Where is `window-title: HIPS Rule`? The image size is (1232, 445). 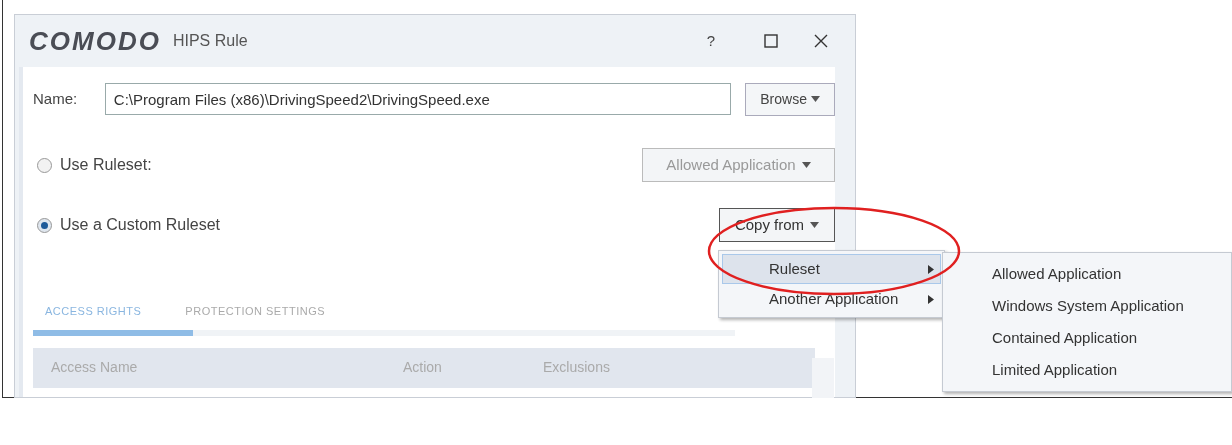 window-title: HIPS Rule is located at coordinates (210, 41).